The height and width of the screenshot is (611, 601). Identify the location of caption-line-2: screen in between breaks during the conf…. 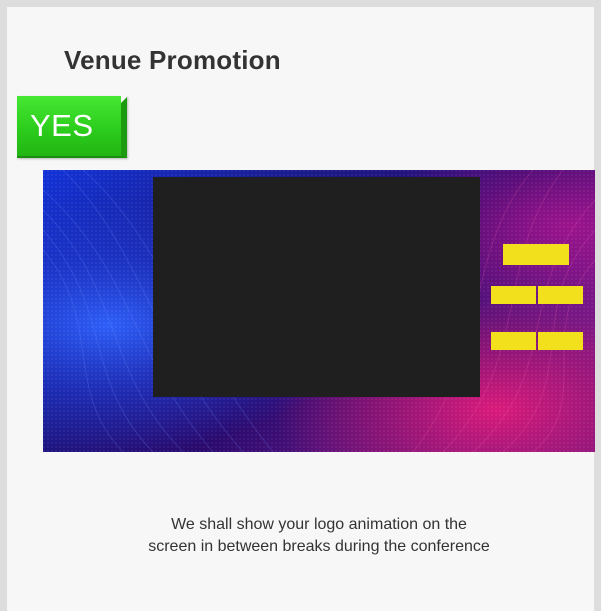
(319, 546).